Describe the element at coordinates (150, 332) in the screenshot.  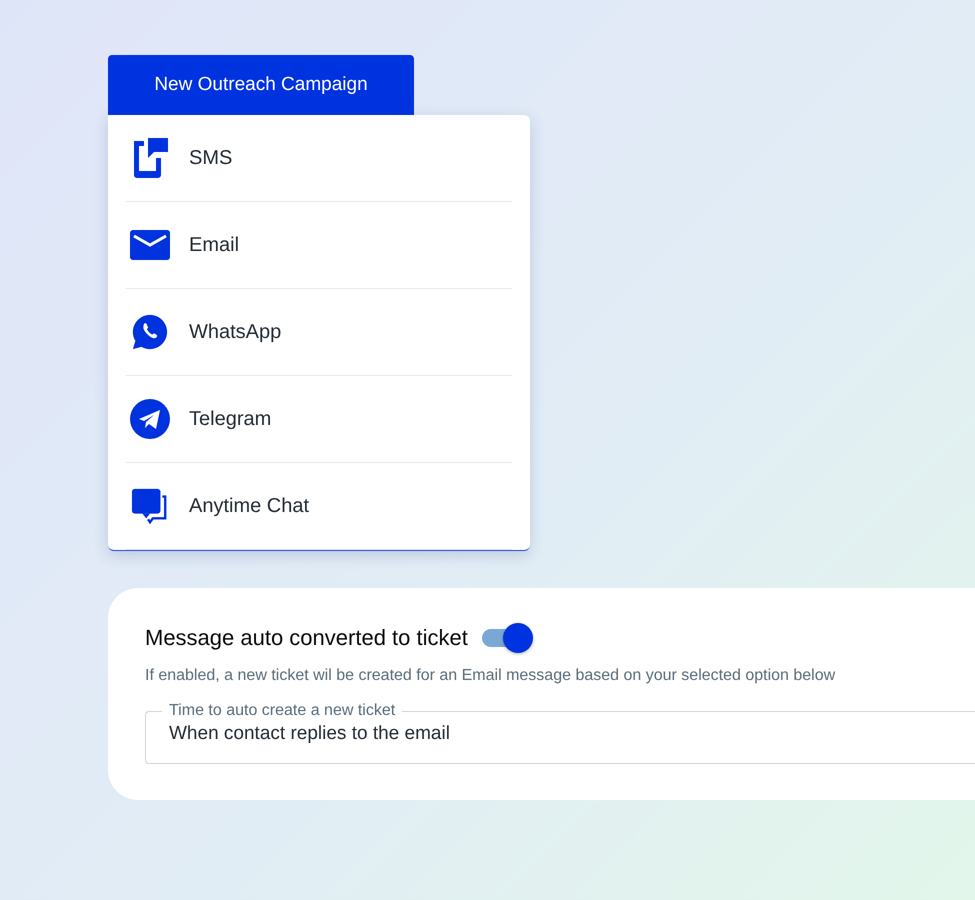
I see `chat-phone-icon` at that location.